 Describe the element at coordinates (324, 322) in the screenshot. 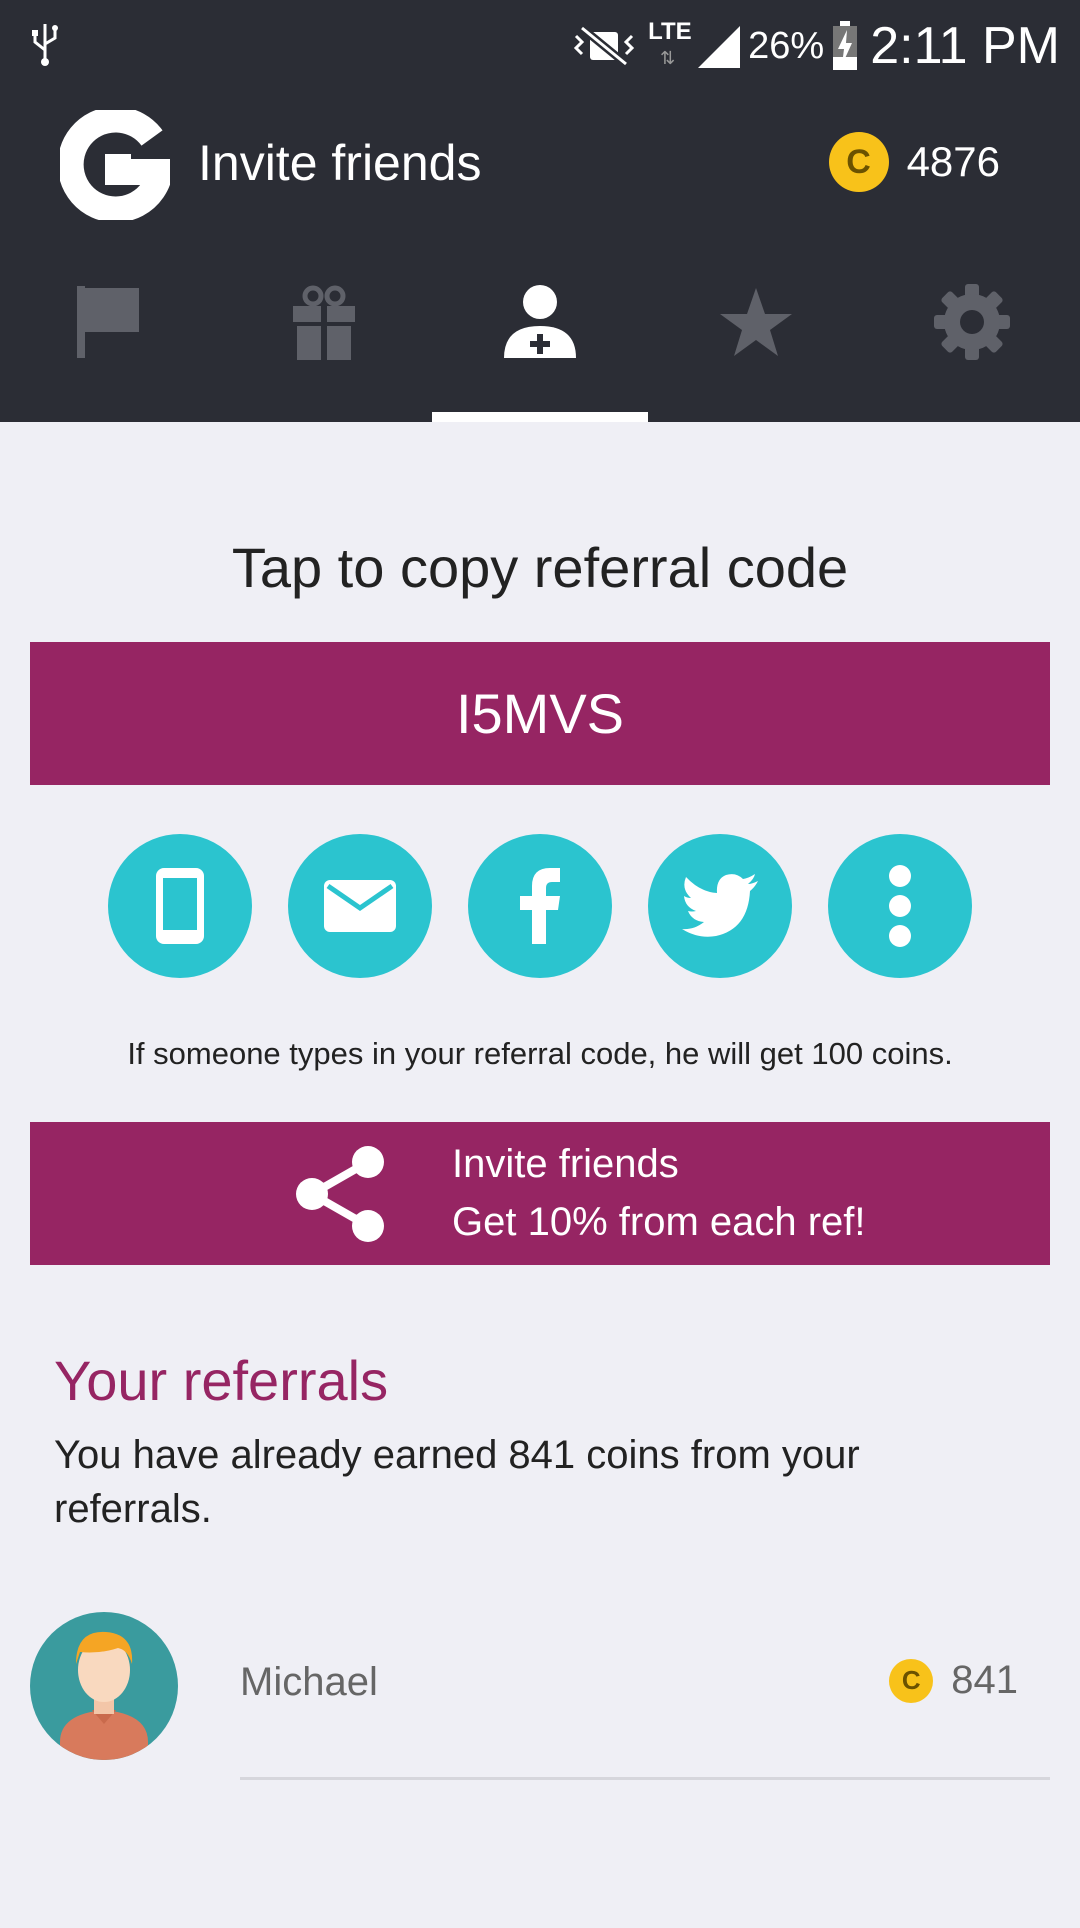

I see `gift-icon` at that location.